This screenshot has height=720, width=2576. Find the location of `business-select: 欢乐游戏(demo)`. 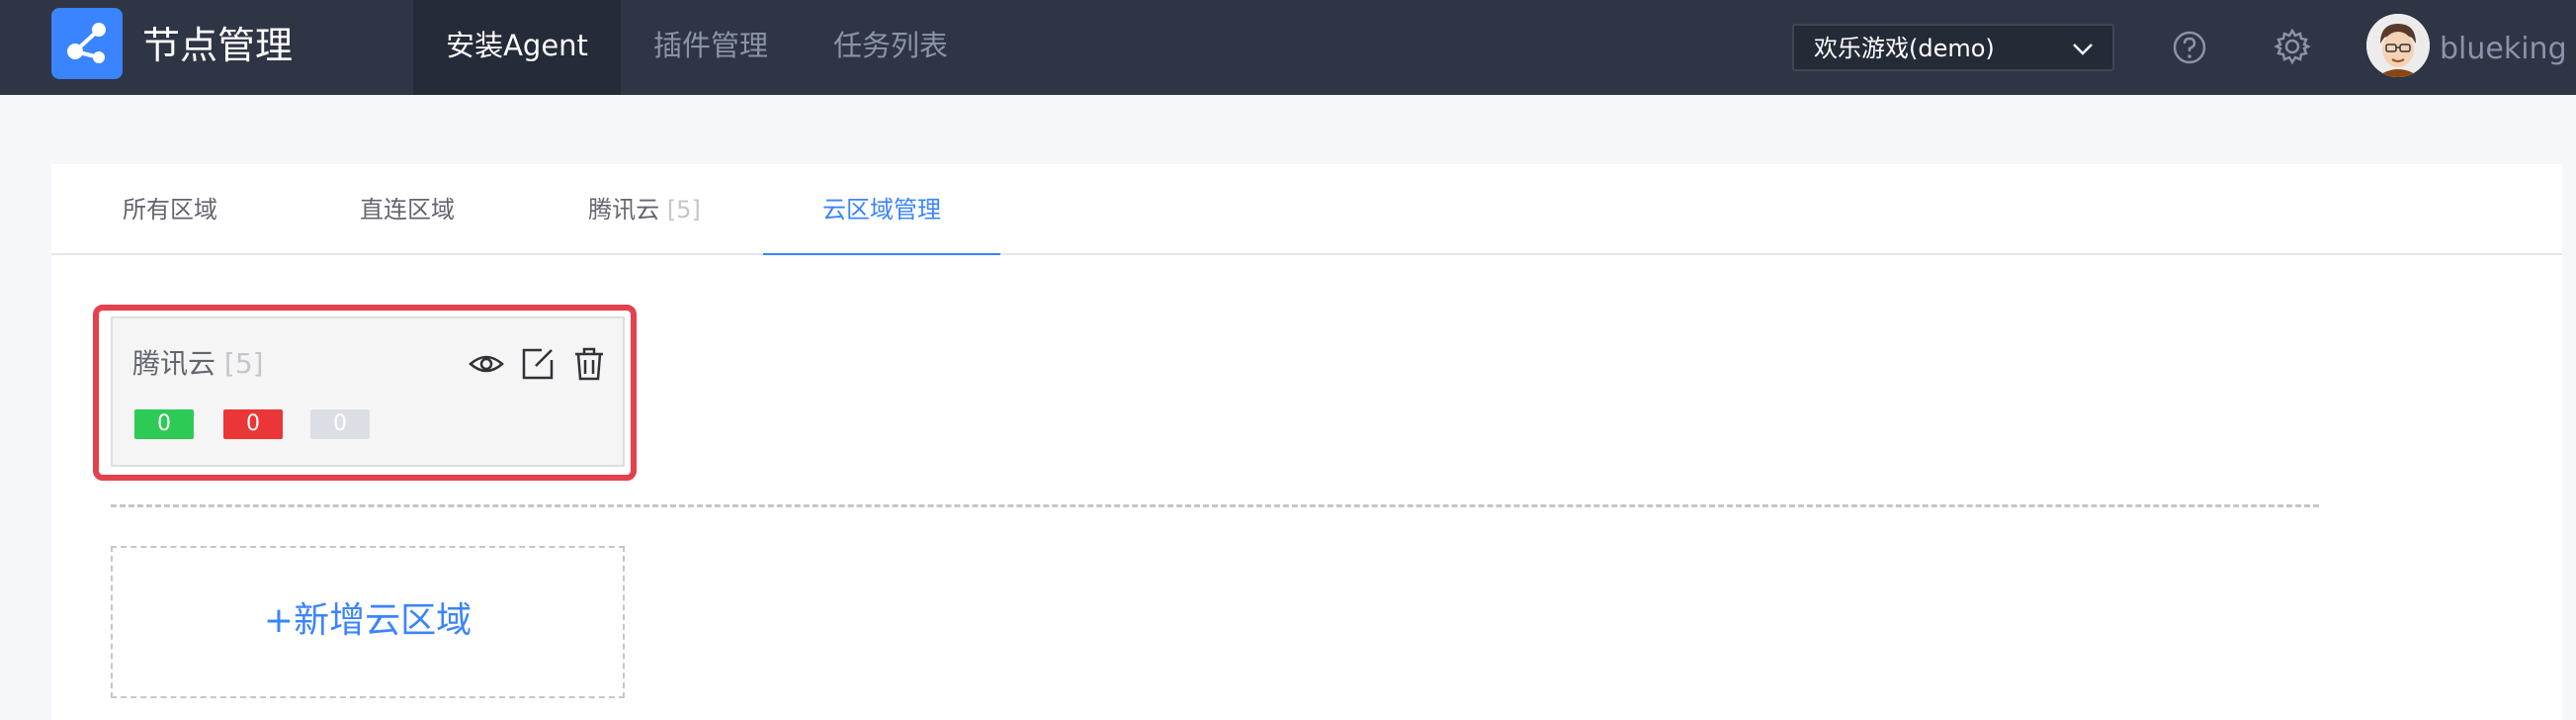

business-select: 欢乐游戏(demo) is located at coordinates (1953, 47).